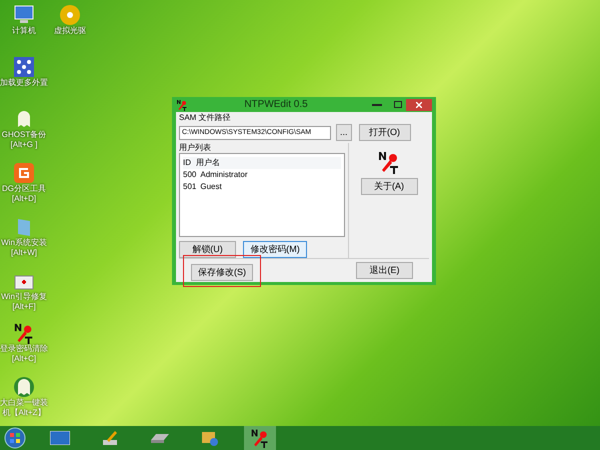 The height and width of the screenshot is (450, 600). What do you see at coordinates (24, 15) in the screenshot?
I see `computer-icon` at bounding box center [24, 15].